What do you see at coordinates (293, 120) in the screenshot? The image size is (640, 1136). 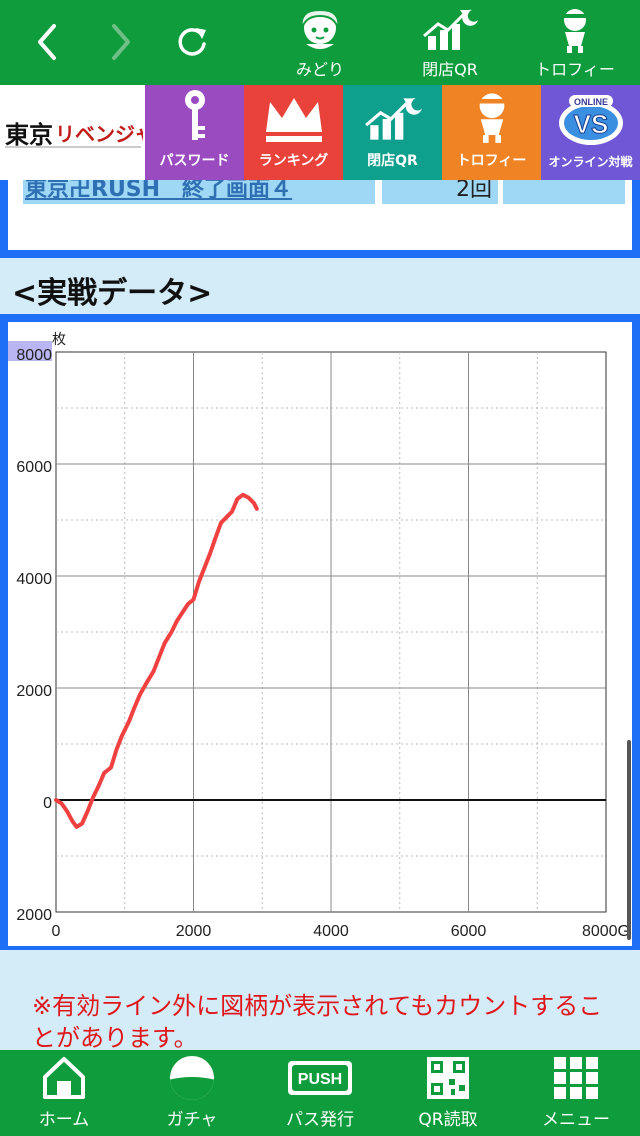 I see `crown-icon` at bounding box center [293, 120].